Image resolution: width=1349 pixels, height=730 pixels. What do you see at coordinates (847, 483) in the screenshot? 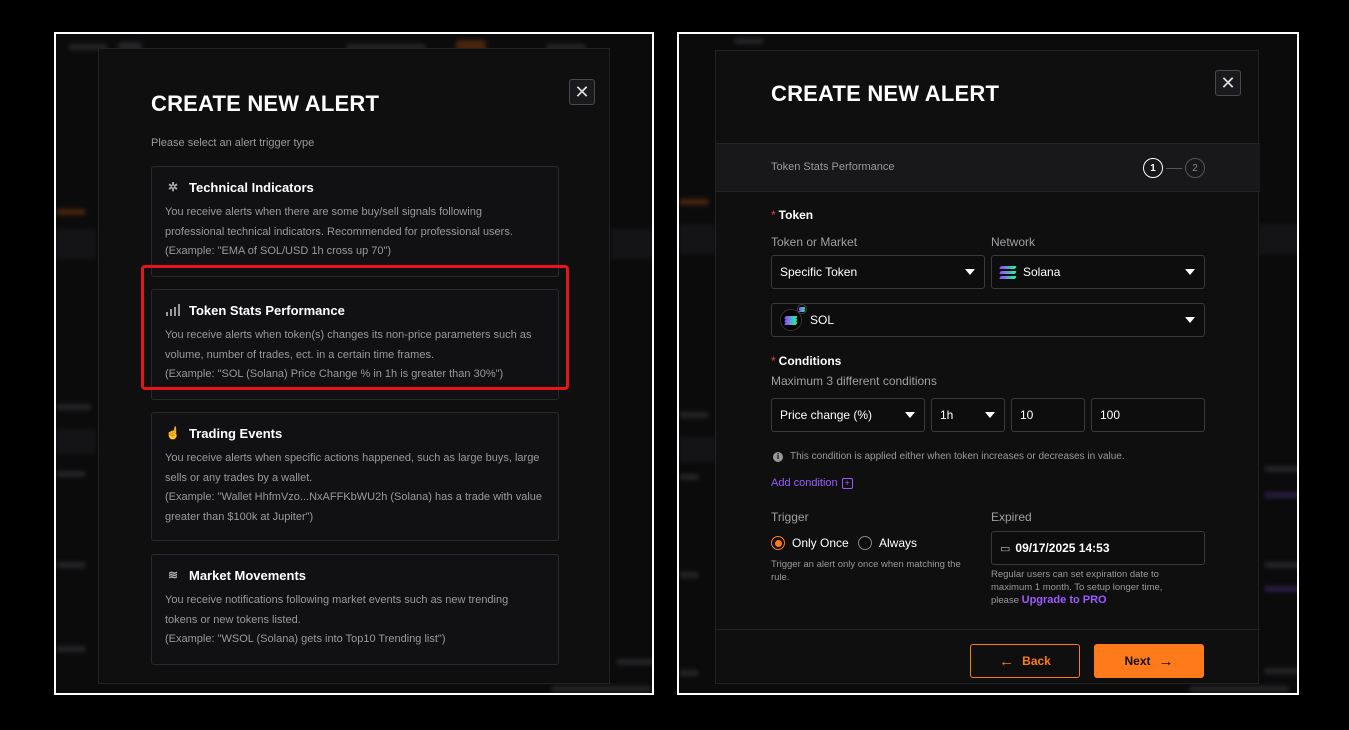
I see `plus-box-icon: +` at bounding box center [847, 483].